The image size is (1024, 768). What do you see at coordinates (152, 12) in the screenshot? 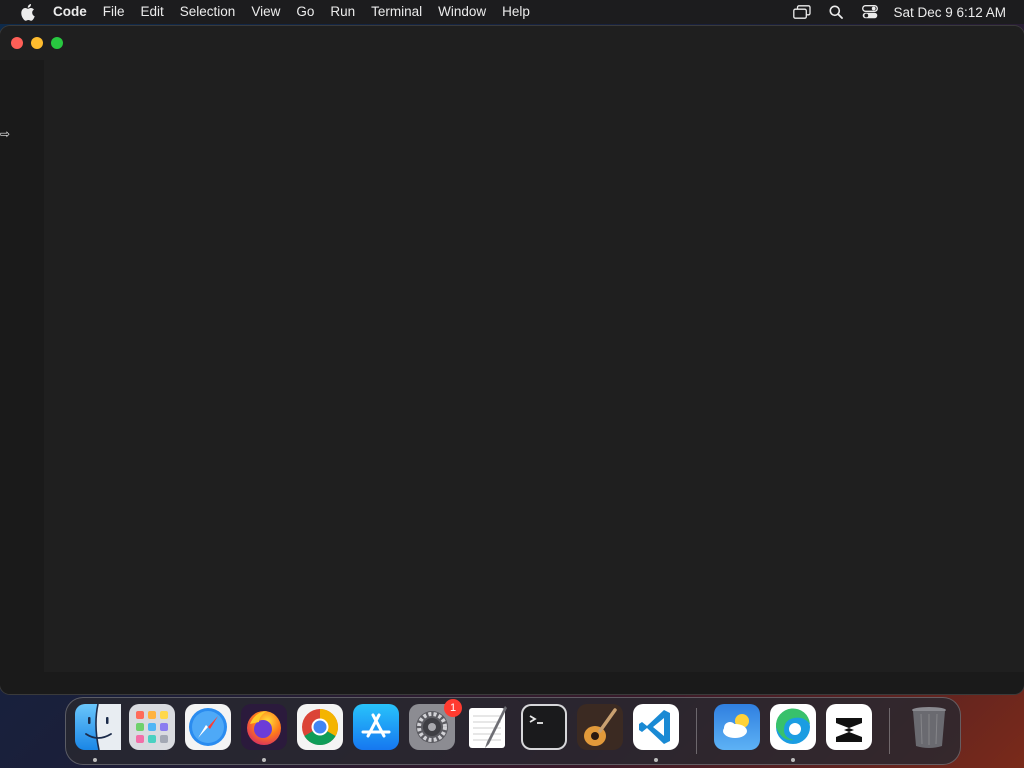
I see `menu-edit: Edit` at bounding box center [152, 12].